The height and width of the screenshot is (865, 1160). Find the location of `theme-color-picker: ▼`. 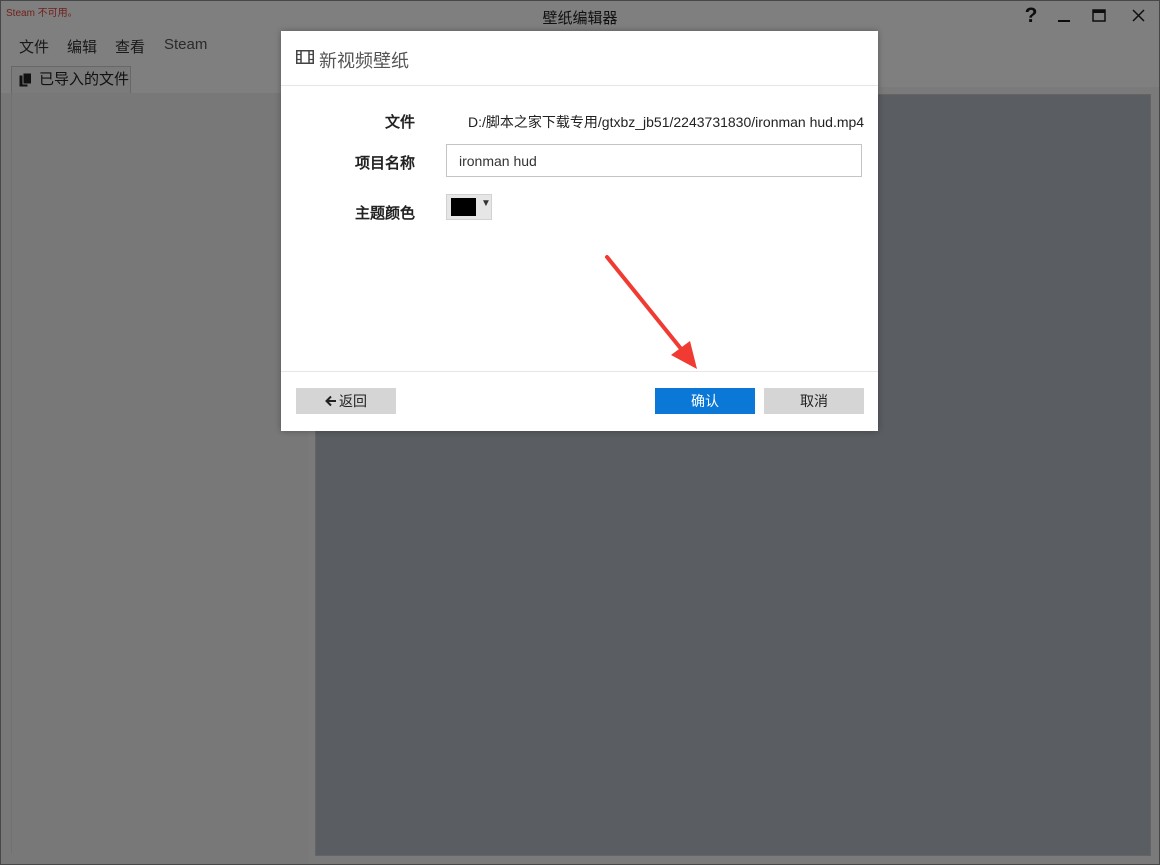

theme-color-picker: ▼ is located at coordinates (469, 207).